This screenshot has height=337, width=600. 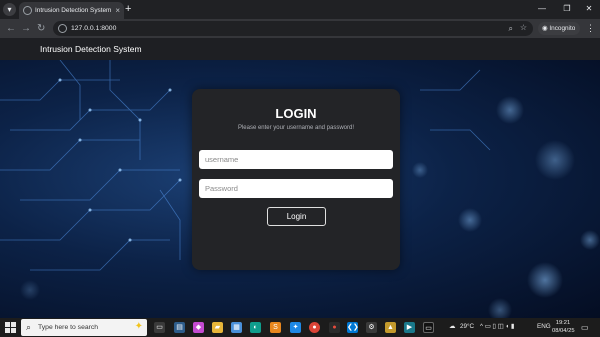 What do you see at coordinates (93, 28) in the screenshot?
I see `url-text: 127.0.0.1:8000` at bounding box center [93, 28].